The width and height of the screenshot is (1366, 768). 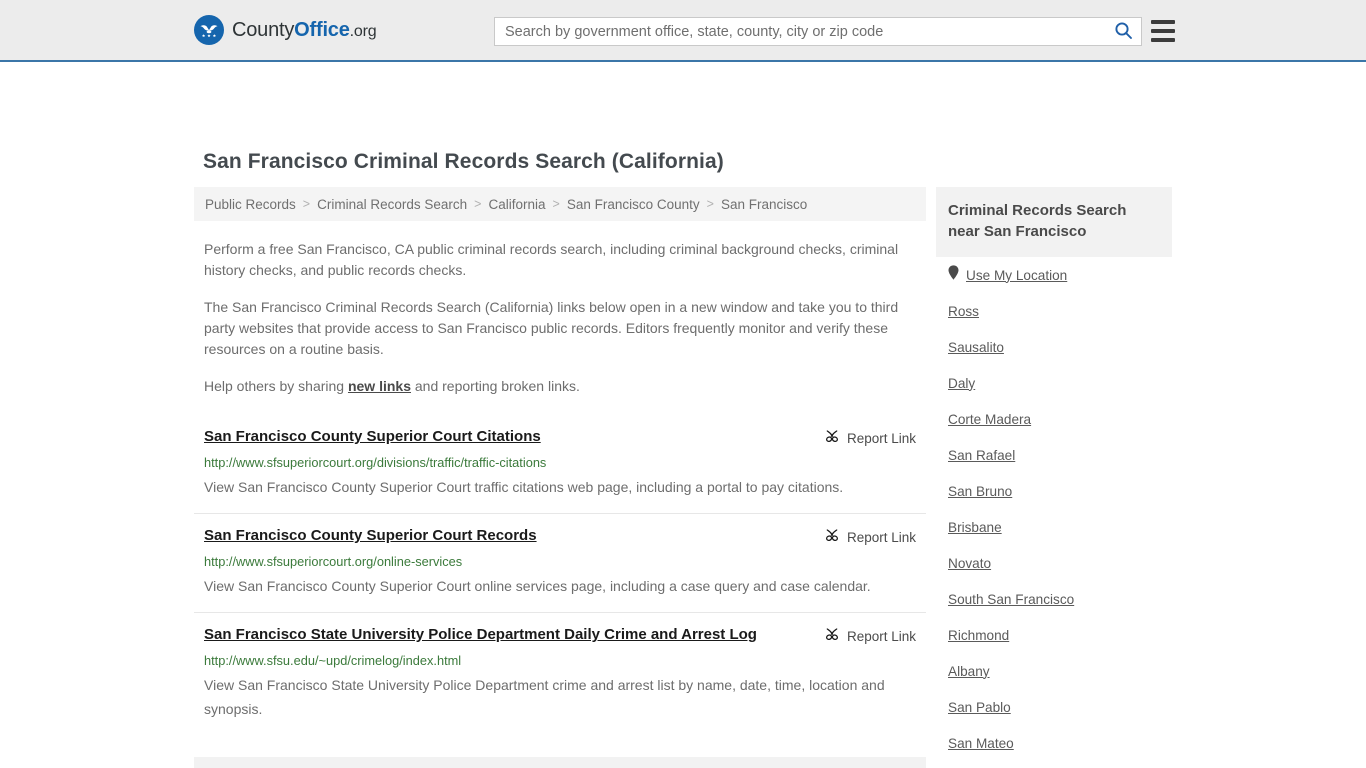 What do you see at coordinates (495, 386) in the screenshot?
I see `intro-p3-after: and reporting broken links.` at bounding box center [495, 386].